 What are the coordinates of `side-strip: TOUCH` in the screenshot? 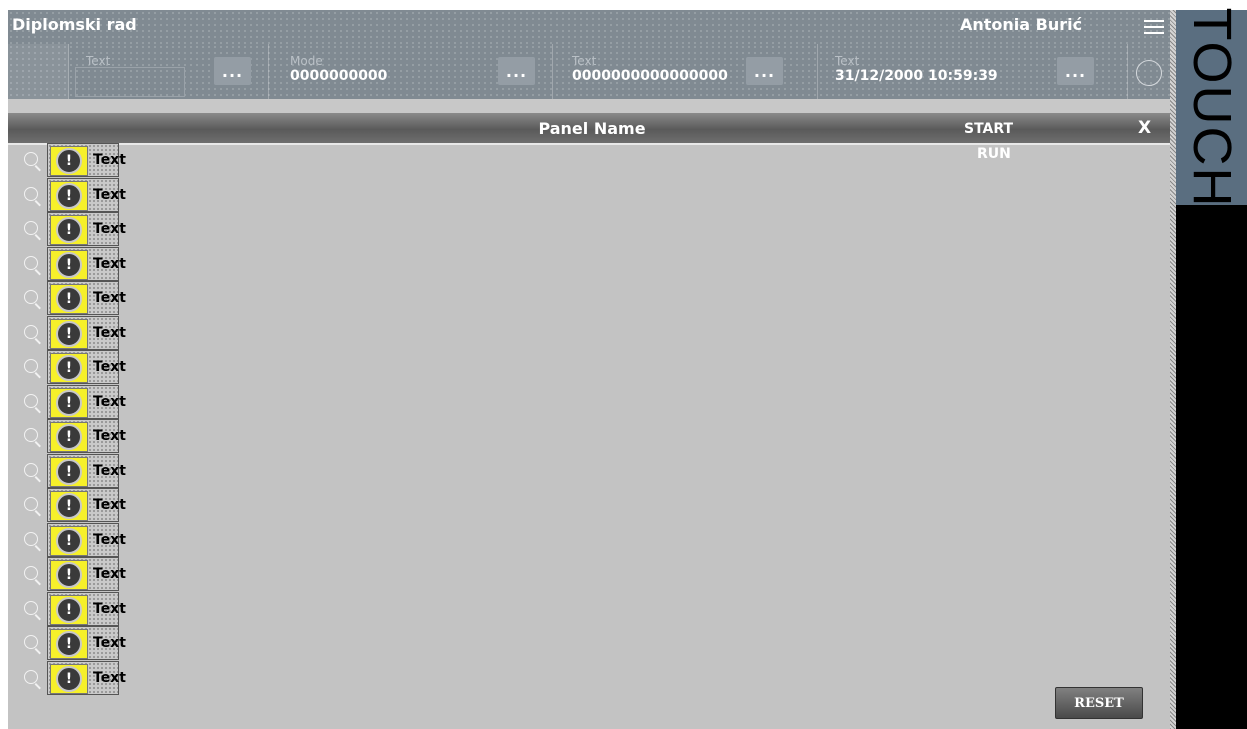 It's located at (1211, 368).